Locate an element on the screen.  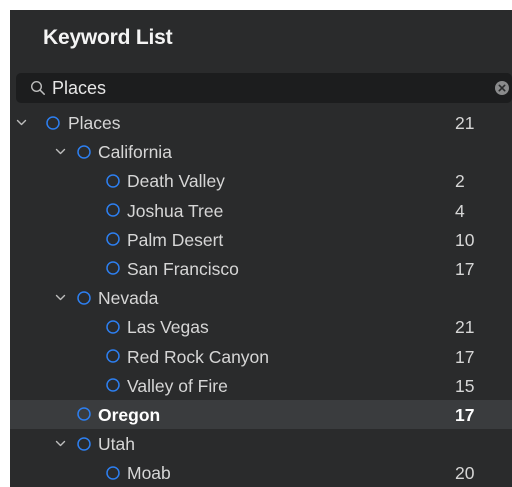
keyword-row: Utah is located at coordinates (261, 443).